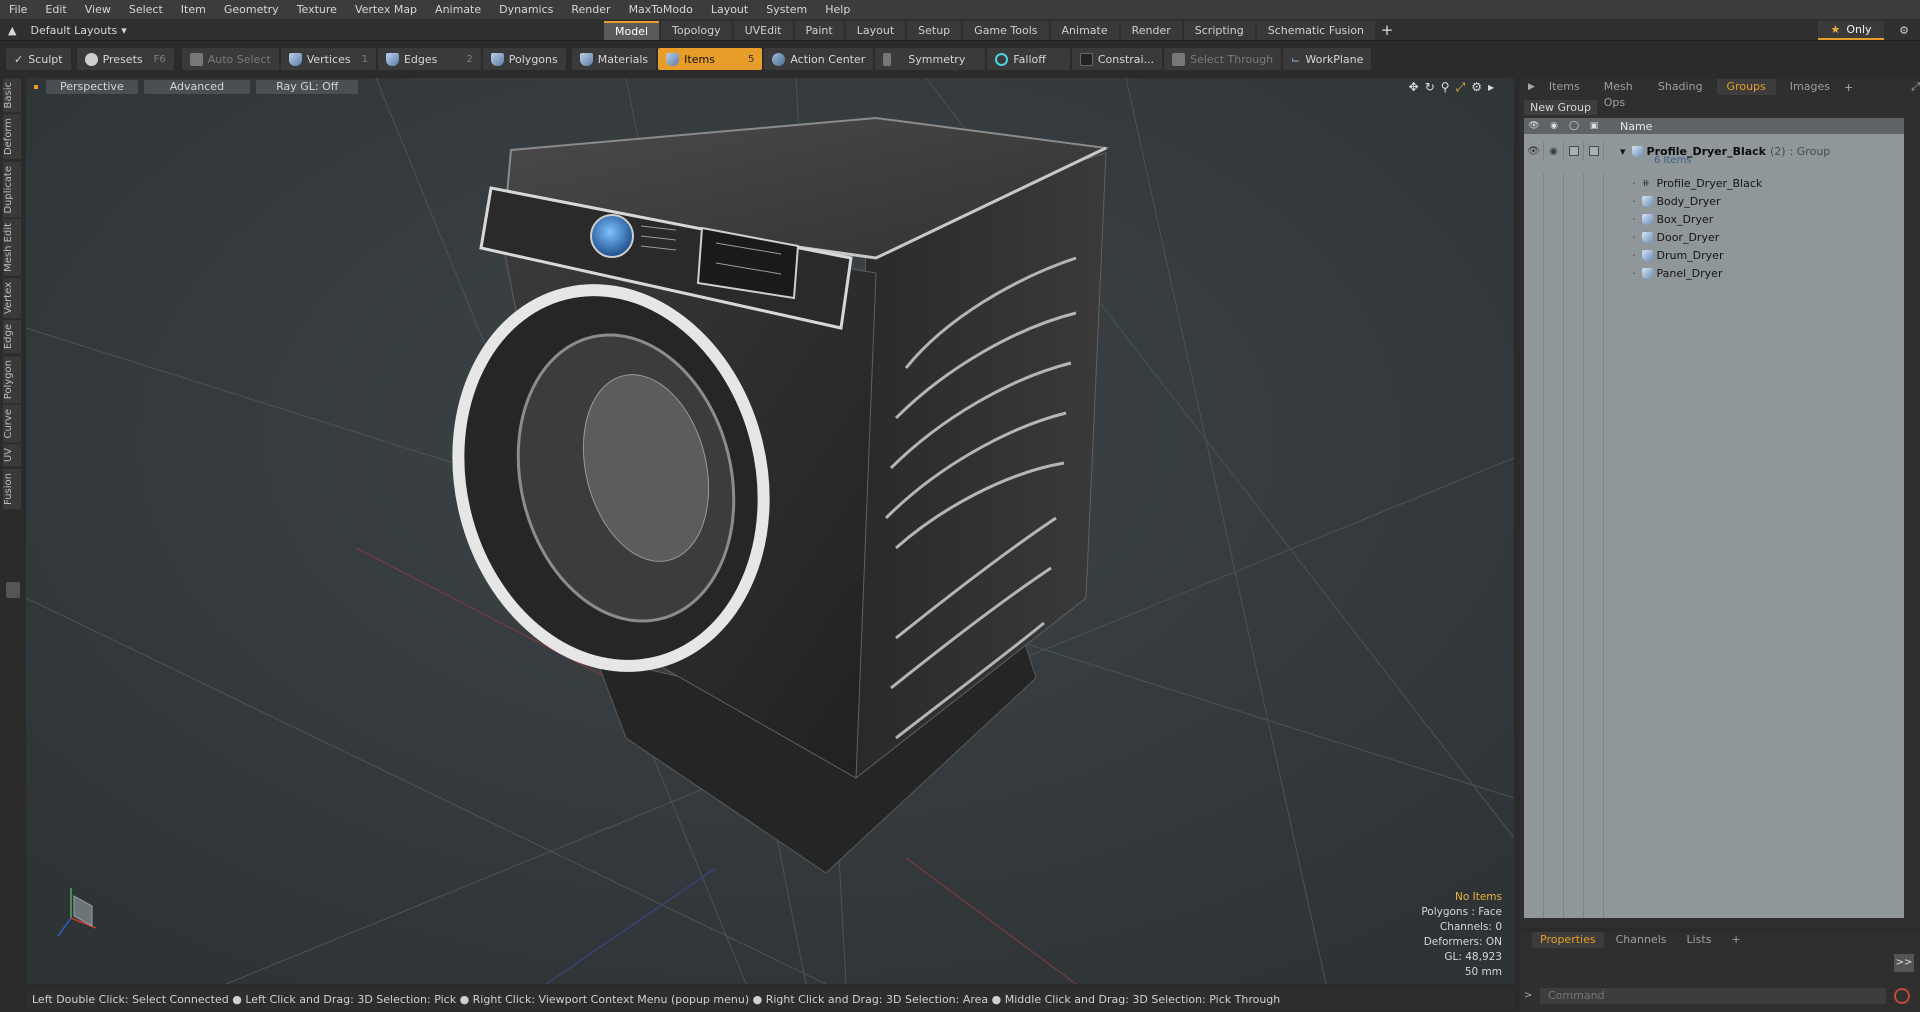 The width and height of the screenshot is (1920, 1012). Describe the element at coordinates (1316, 30) in the screenshot. I see `tab-schematic-fusion: Schematic Fusion` at that location.